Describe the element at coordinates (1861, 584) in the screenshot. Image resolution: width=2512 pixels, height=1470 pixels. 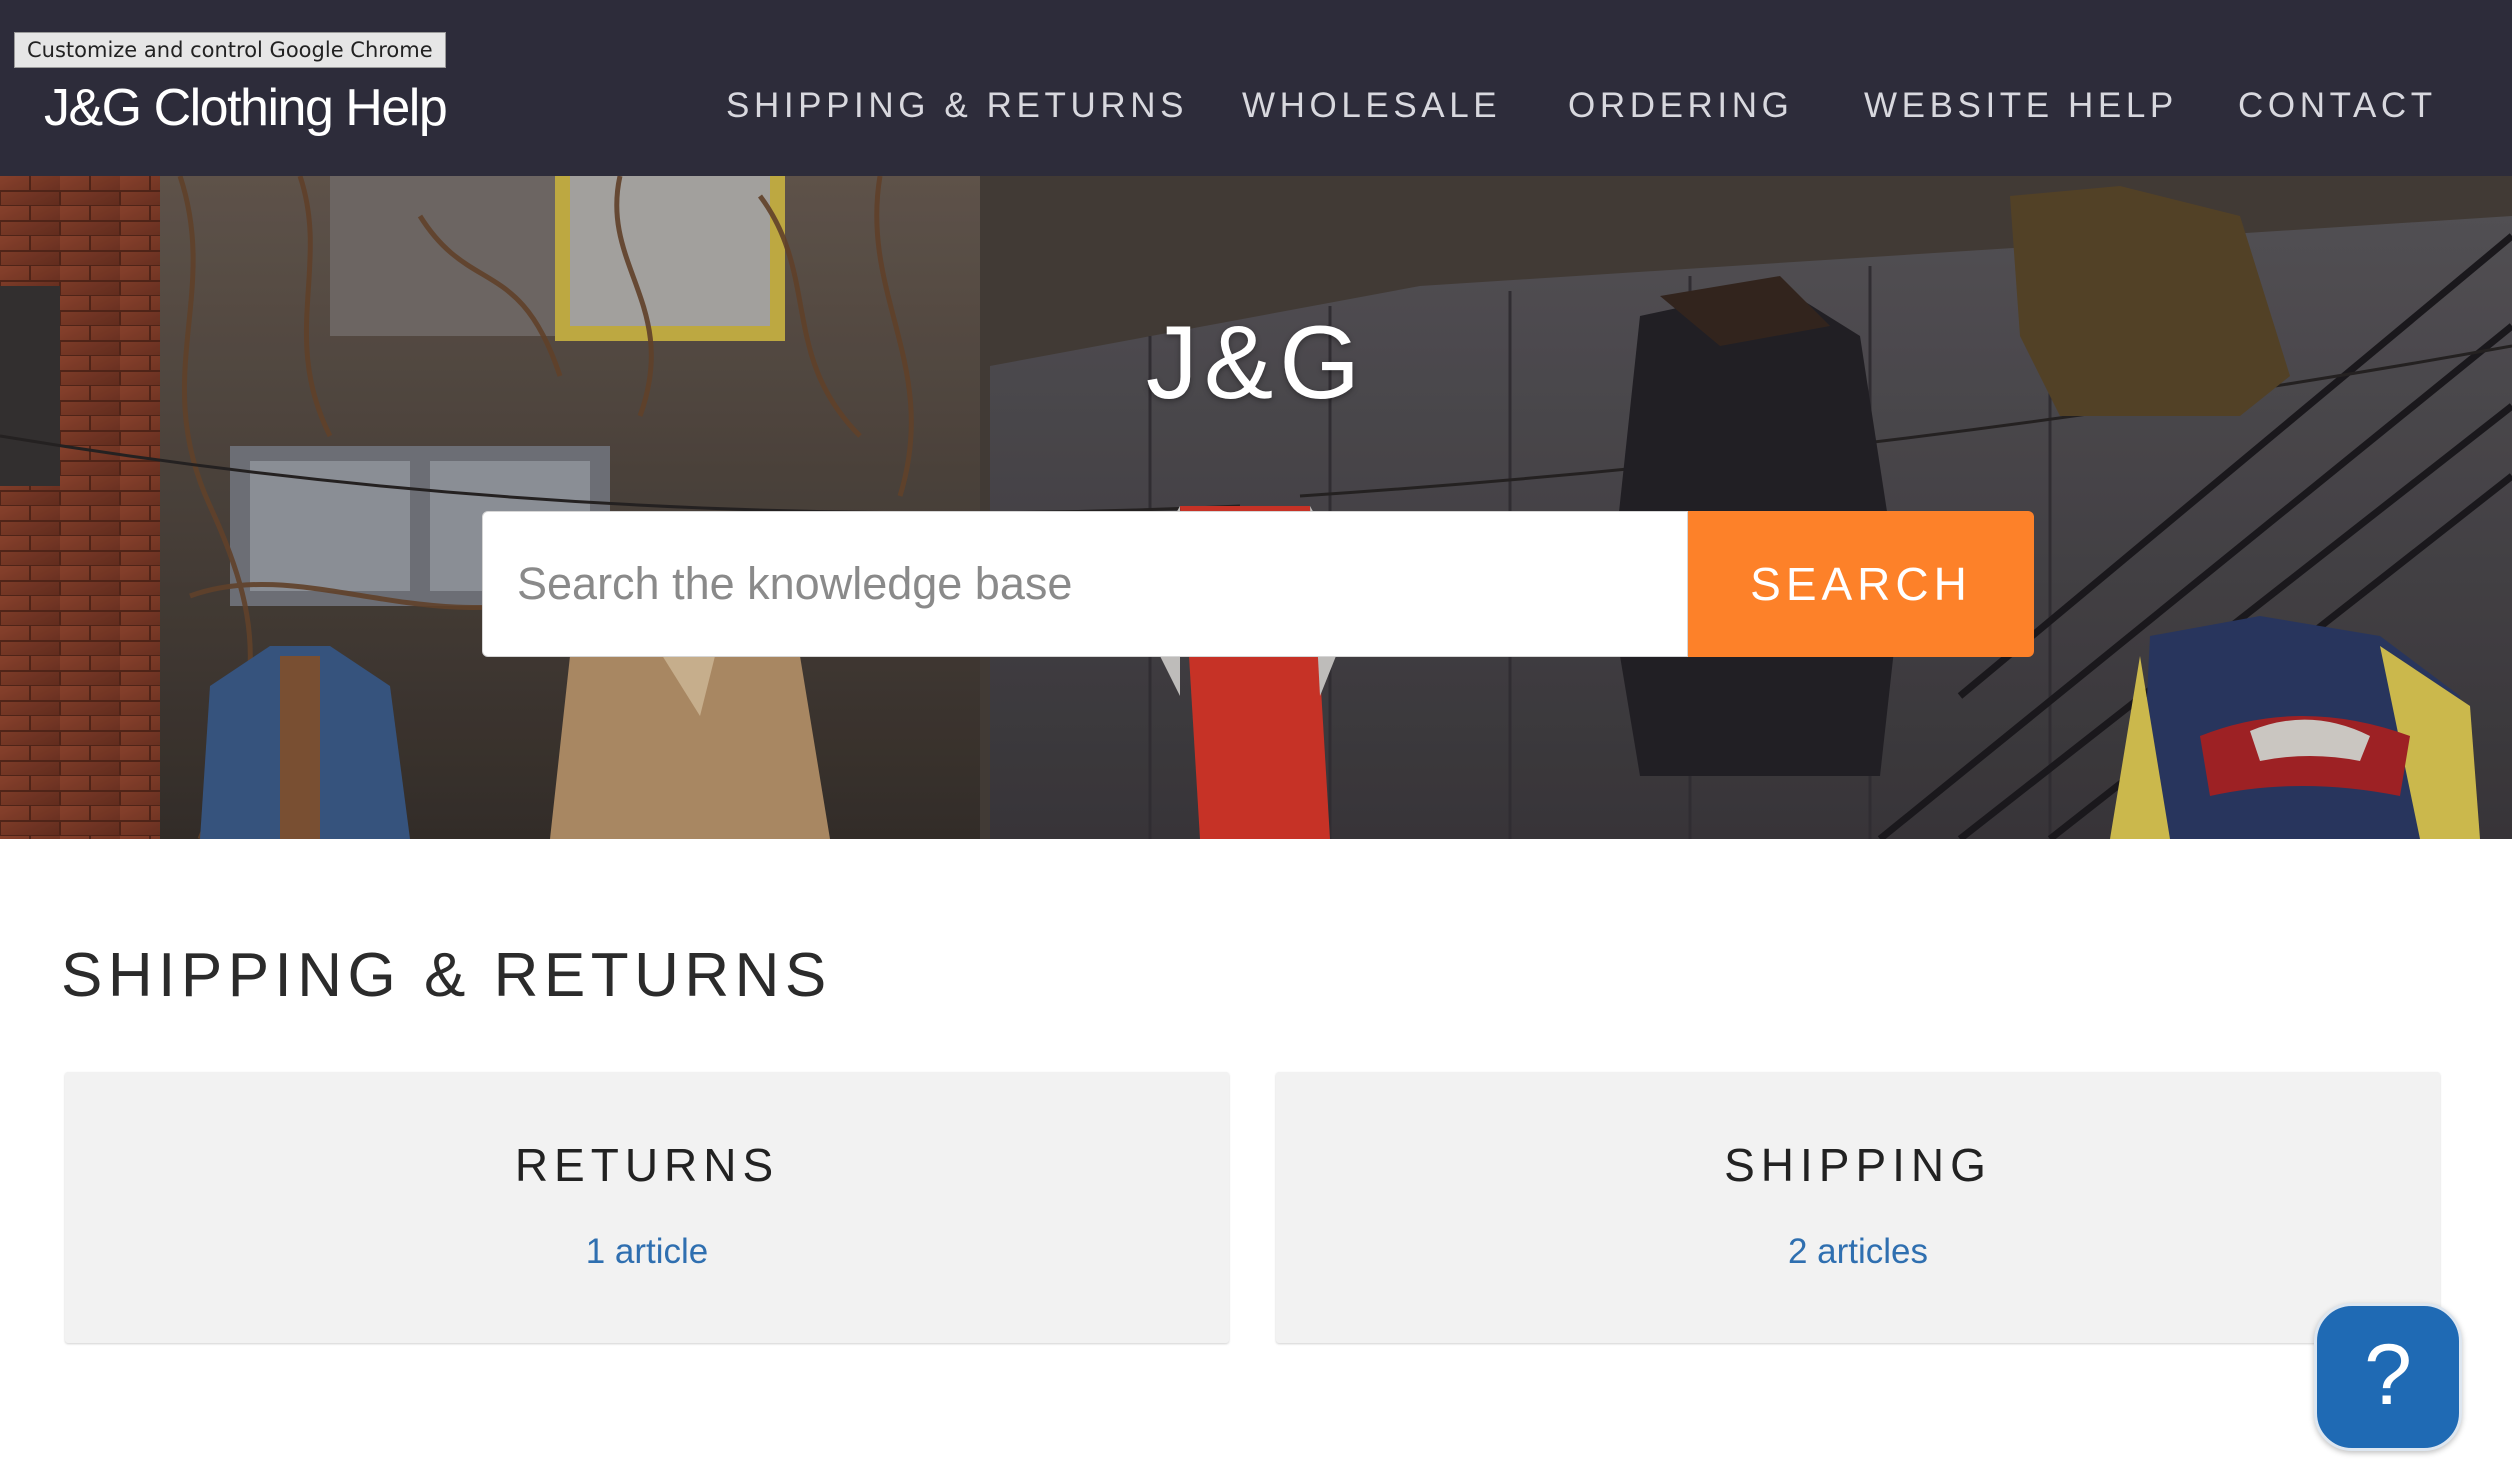
I see `search-button: SEARCH` at that location.